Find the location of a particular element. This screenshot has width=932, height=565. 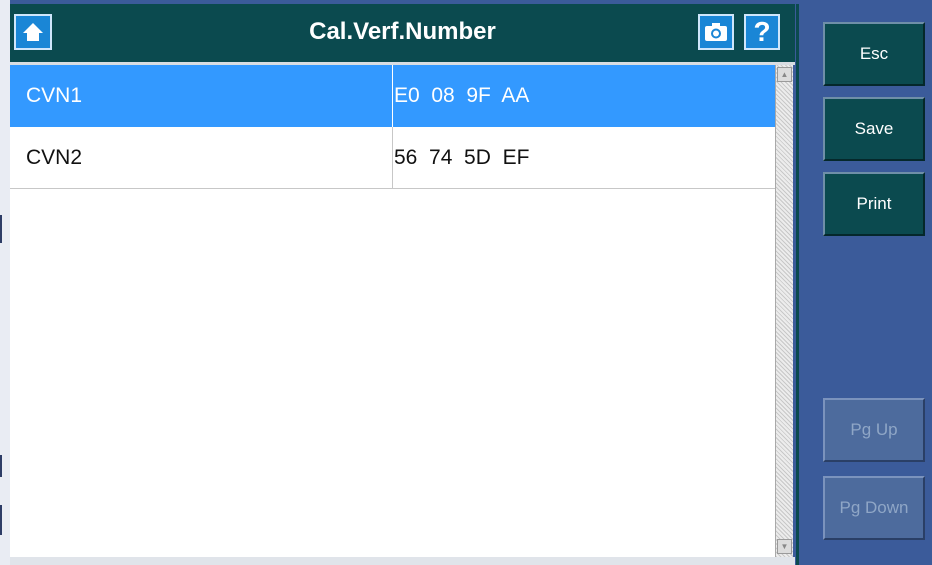

help-button: ? is located at coordinates (762, 32).